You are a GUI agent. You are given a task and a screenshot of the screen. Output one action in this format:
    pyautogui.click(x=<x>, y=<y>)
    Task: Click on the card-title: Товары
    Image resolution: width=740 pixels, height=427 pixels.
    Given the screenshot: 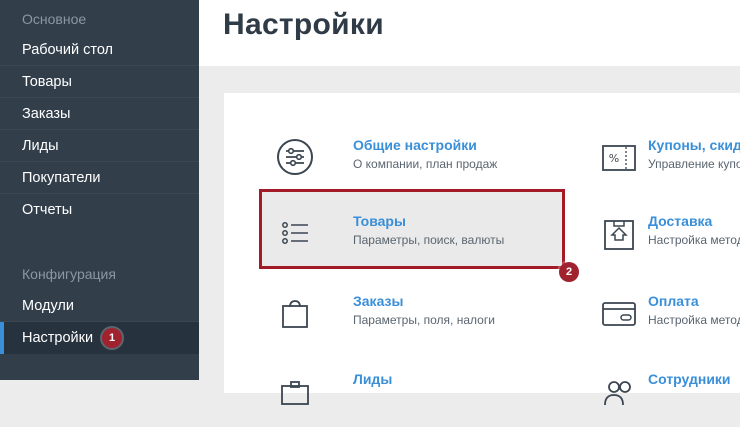 What is the action you would take?
    pyautogui.click(x=379, y=221)
    